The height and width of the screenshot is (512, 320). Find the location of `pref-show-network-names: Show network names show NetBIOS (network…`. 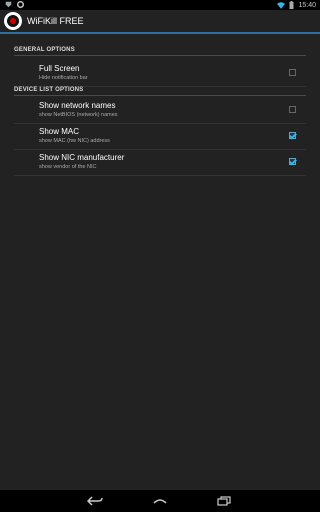

pref-show-network-names: Show network names show NetBIOS (network… is located at coordinates (160, 111).